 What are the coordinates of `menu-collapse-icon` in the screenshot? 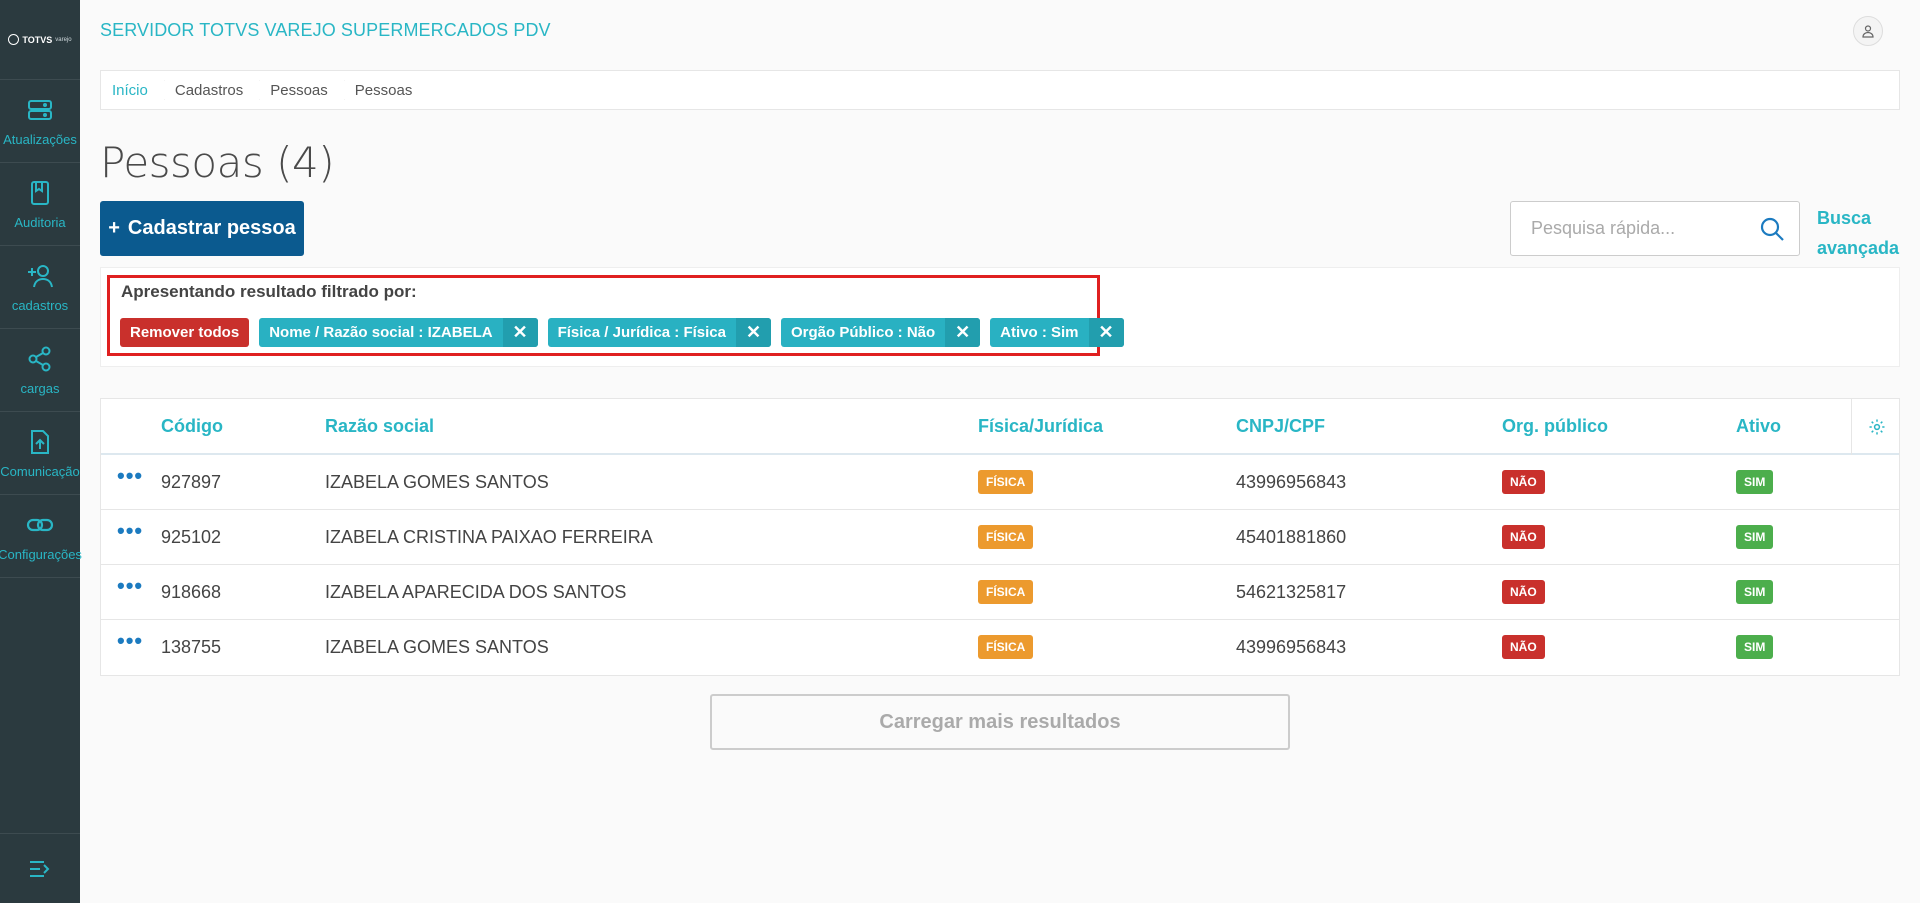 It's located at (40, 868).